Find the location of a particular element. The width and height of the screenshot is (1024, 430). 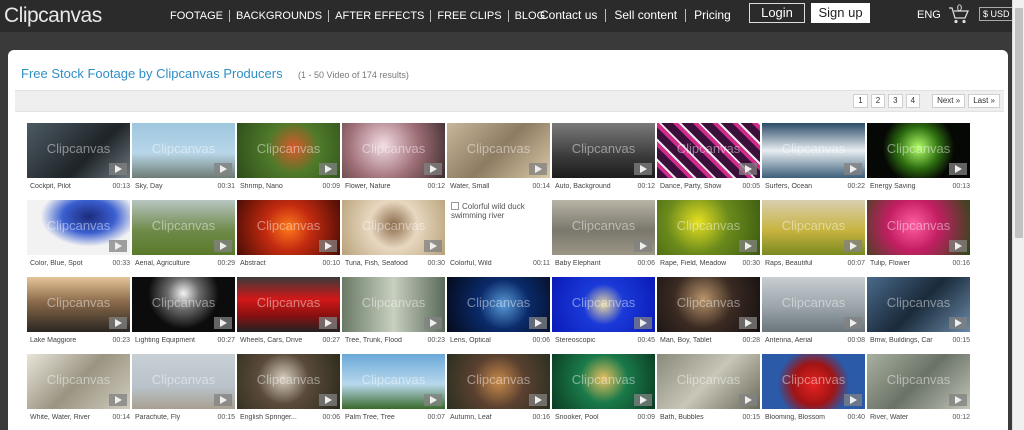

broken-thumbnail: Colorful wild duck swimming river is located at coordinates (498, 227).